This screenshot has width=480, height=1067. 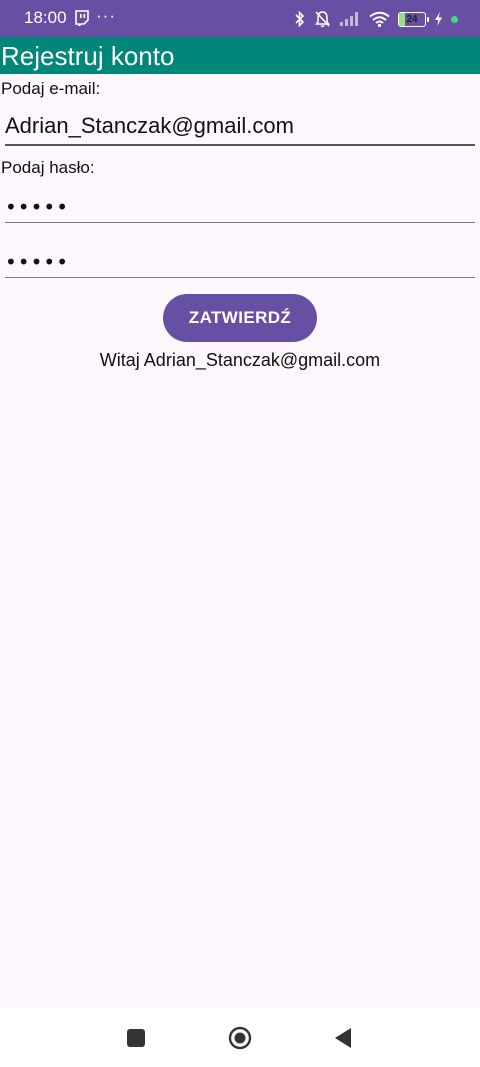 What do you see at coordinates (300, 19) in the screenshot?
I see `bluetooth-icon` at bounding box center [300, 19].